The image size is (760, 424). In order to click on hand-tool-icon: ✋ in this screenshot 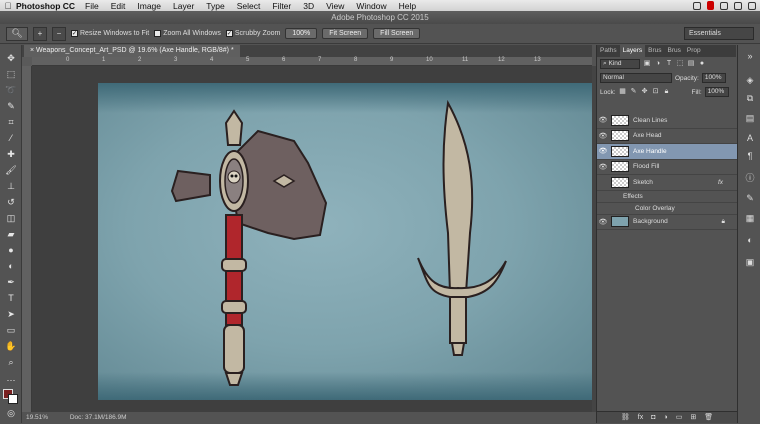, I will do `click(11, 347)`.